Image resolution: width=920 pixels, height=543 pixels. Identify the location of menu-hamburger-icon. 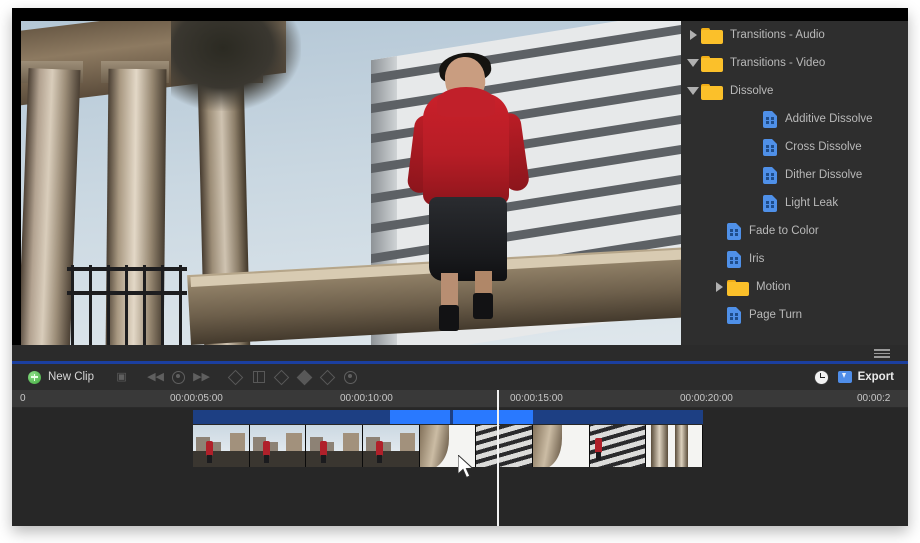
(882, 353).